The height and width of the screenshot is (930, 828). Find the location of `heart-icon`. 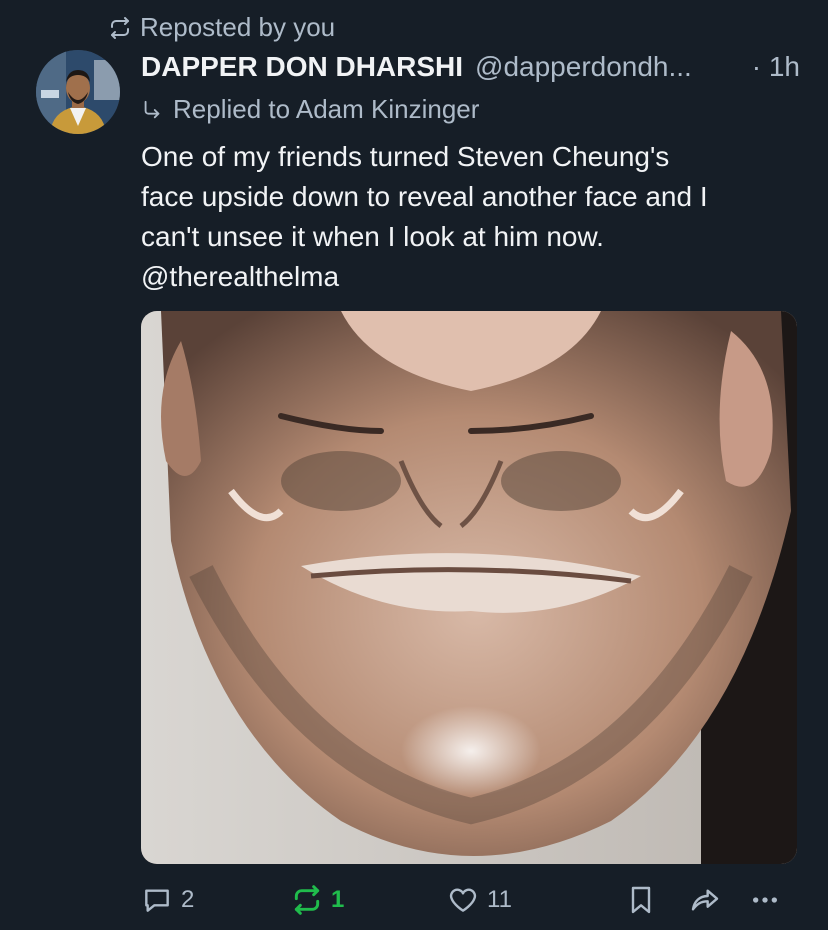

heart-icon is located at coordinates (463, 900).